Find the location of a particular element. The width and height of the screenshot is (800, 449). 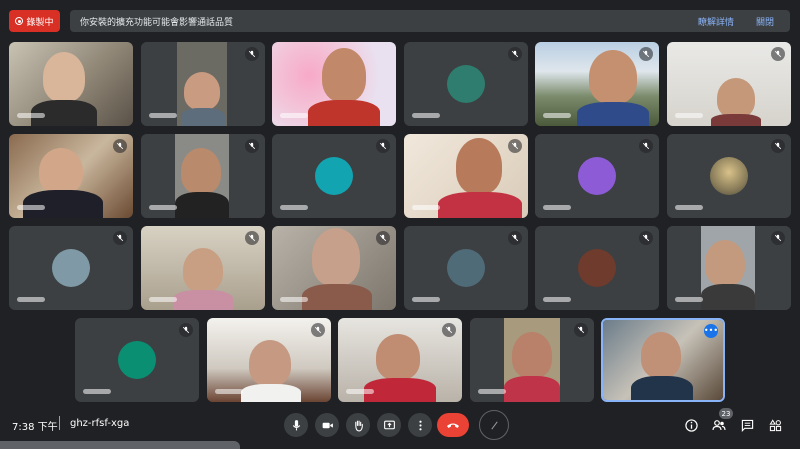

chat-icon is located at coordinates (747, 425).